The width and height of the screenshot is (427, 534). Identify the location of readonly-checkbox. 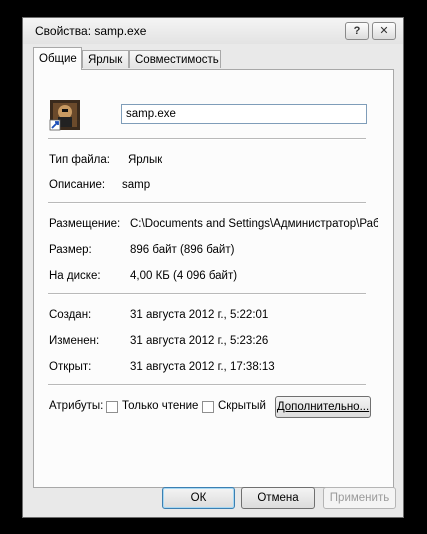
(112, 407).